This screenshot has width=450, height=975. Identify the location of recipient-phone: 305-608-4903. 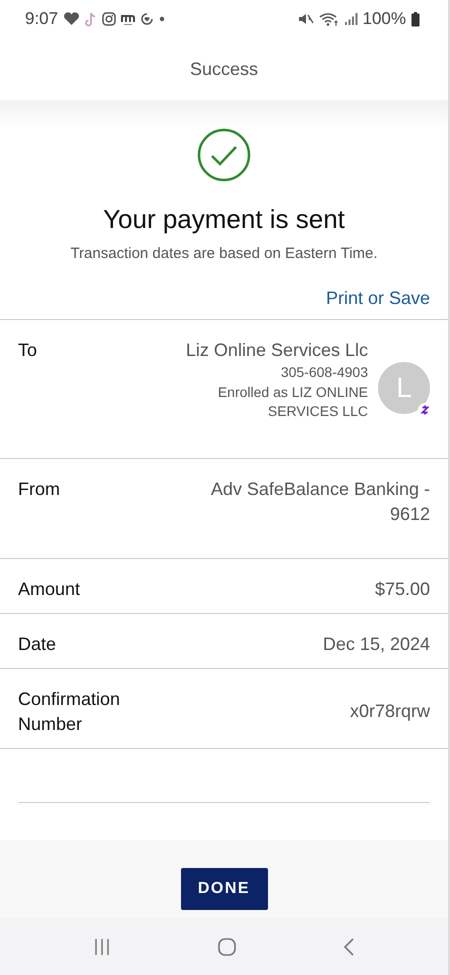
(324, 372).